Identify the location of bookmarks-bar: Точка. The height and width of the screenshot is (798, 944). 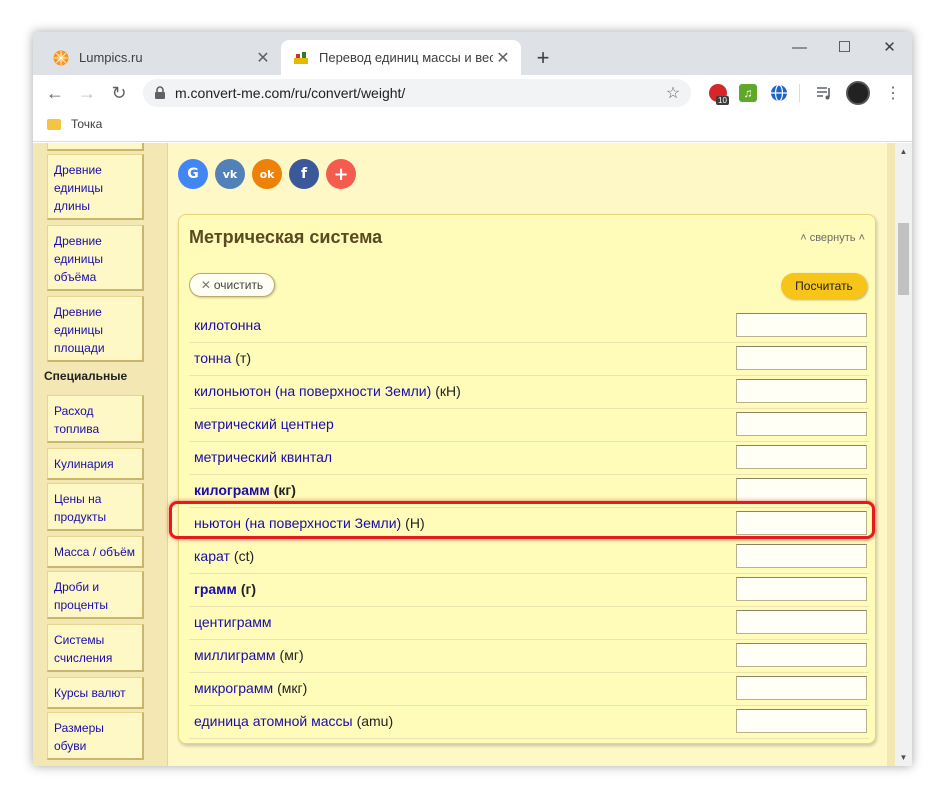
(472, 126).